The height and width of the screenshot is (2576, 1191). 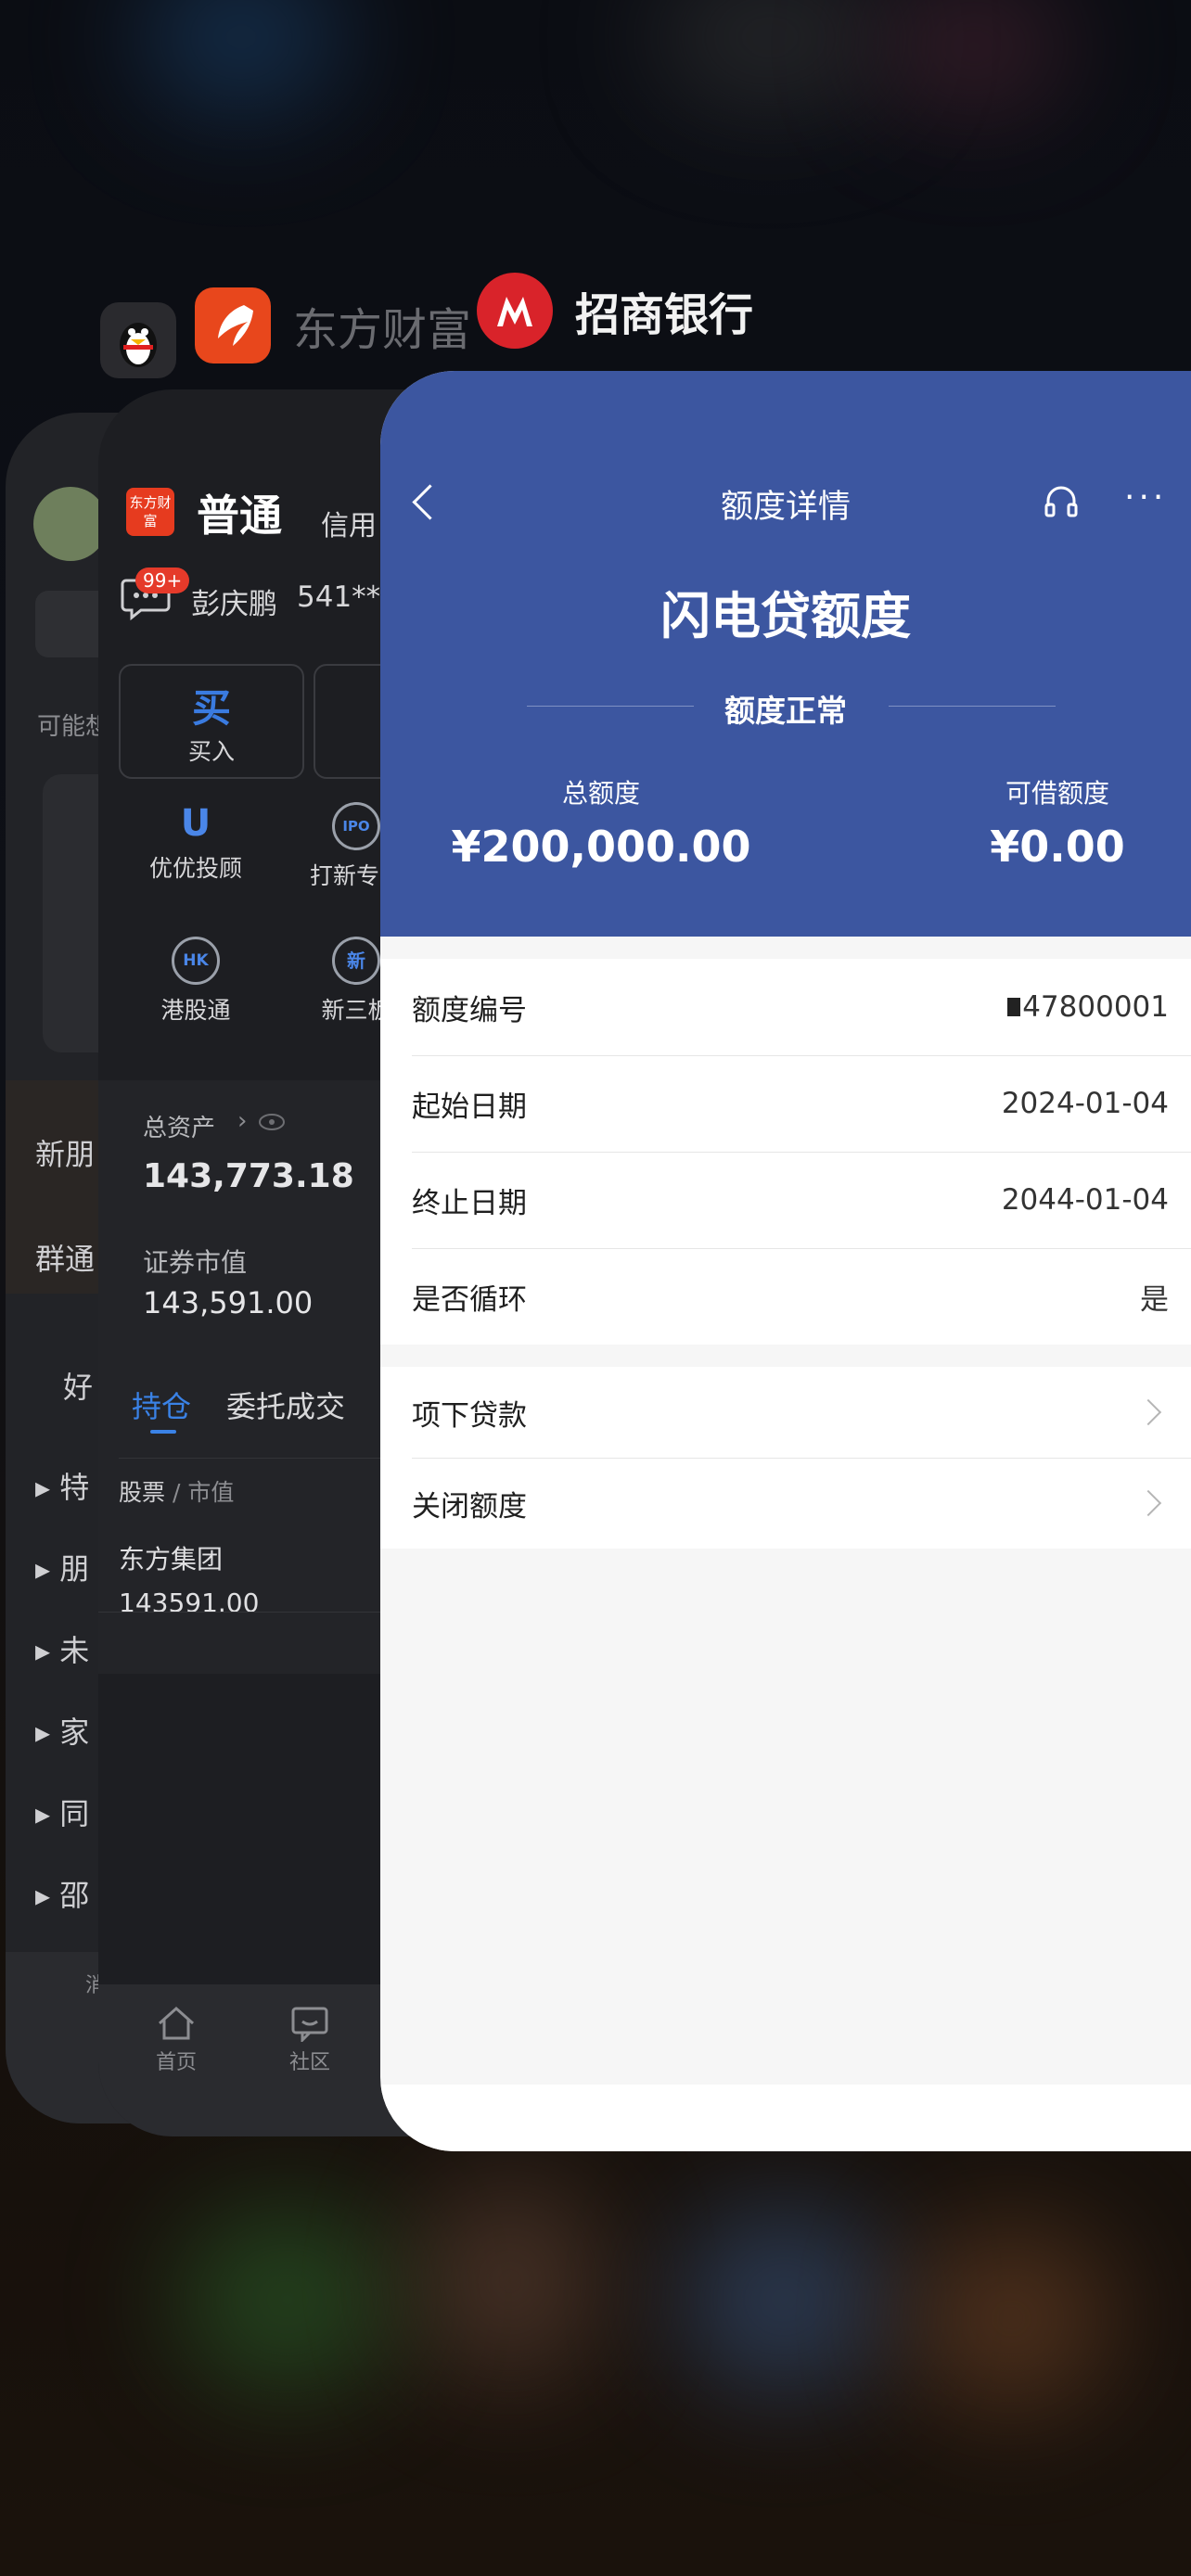 I want to click on avatar, so click(x=70, y=524).